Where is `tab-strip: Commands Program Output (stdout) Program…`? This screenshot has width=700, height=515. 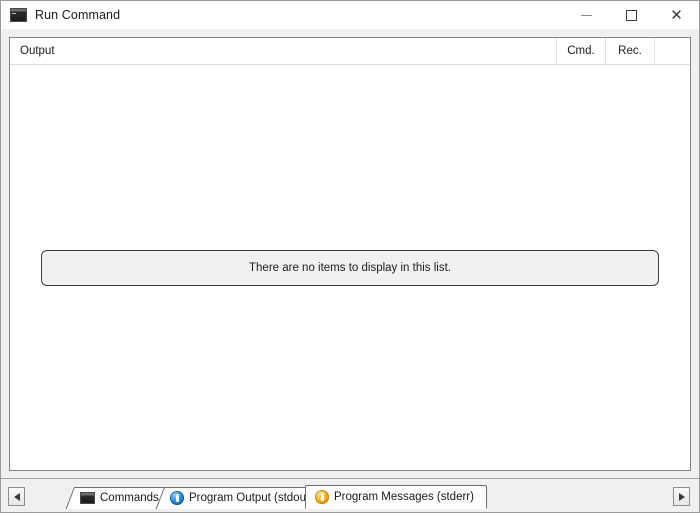 tab-strip: Commands Program Output (stdout) Program… is located at coordinates (350, 495).